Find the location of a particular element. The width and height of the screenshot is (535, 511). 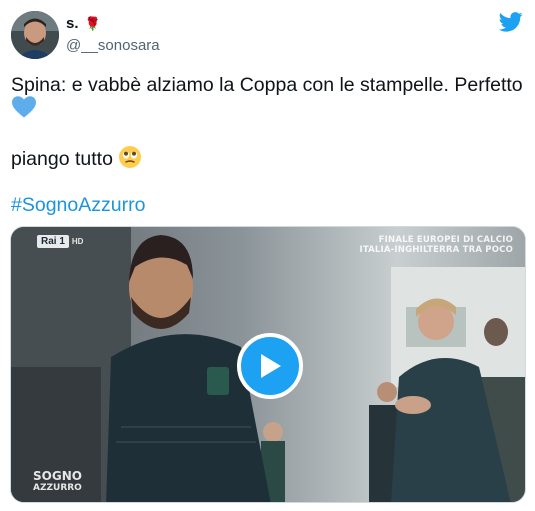

face-holding-back-tears-icon is located at coordinates (129, 157).